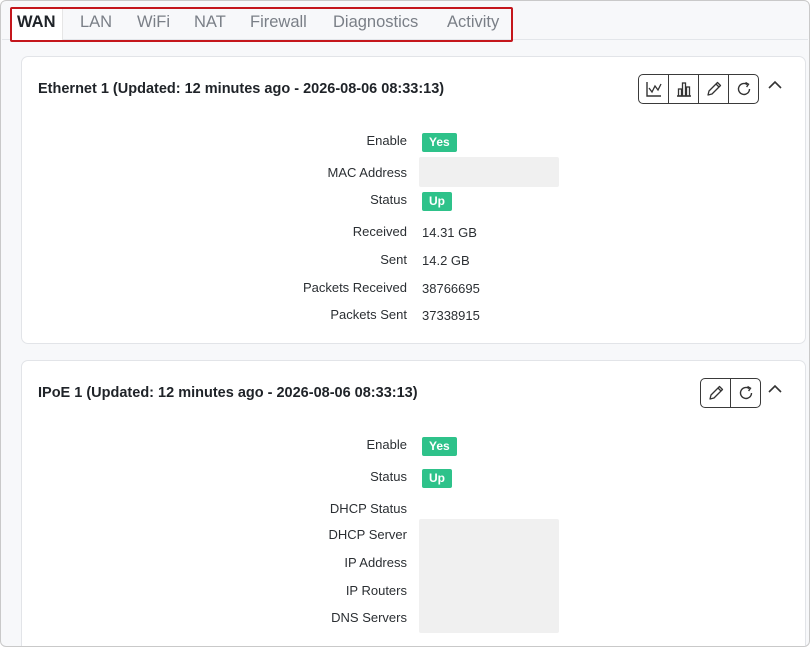 The width and height of the screenshot is (810, 647). I want to click on redacted-value, so click(489, 172).